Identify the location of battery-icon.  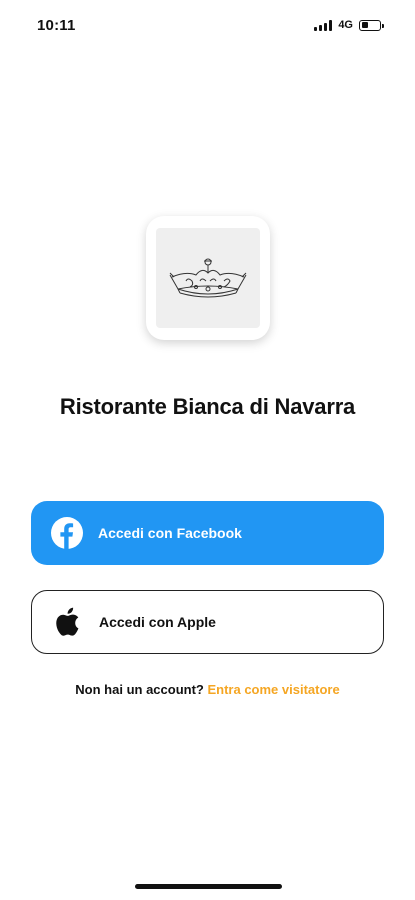
(371, 25).